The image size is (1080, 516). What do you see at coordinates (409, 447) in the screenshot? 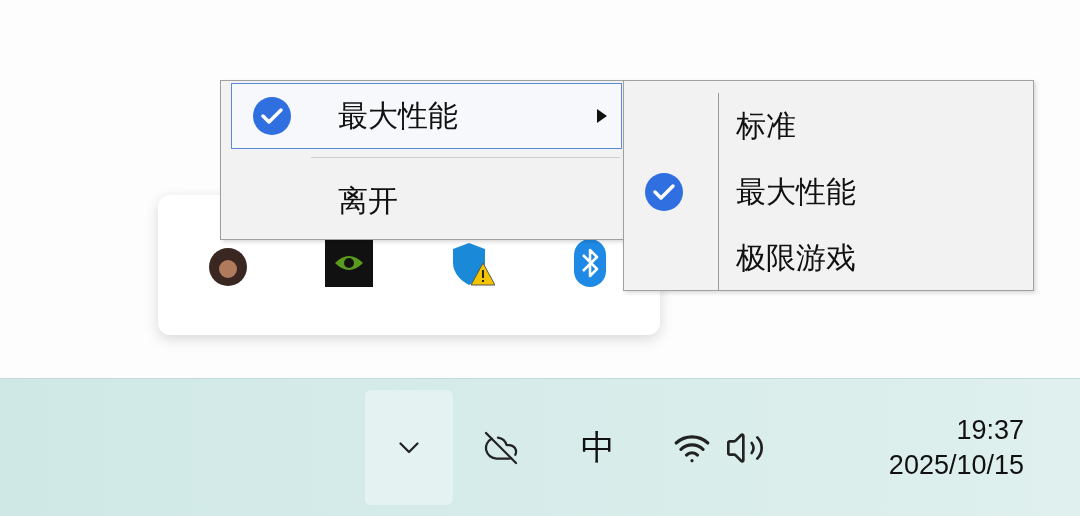
I see `chevron-down-icon` at bounding box center [409, 447].